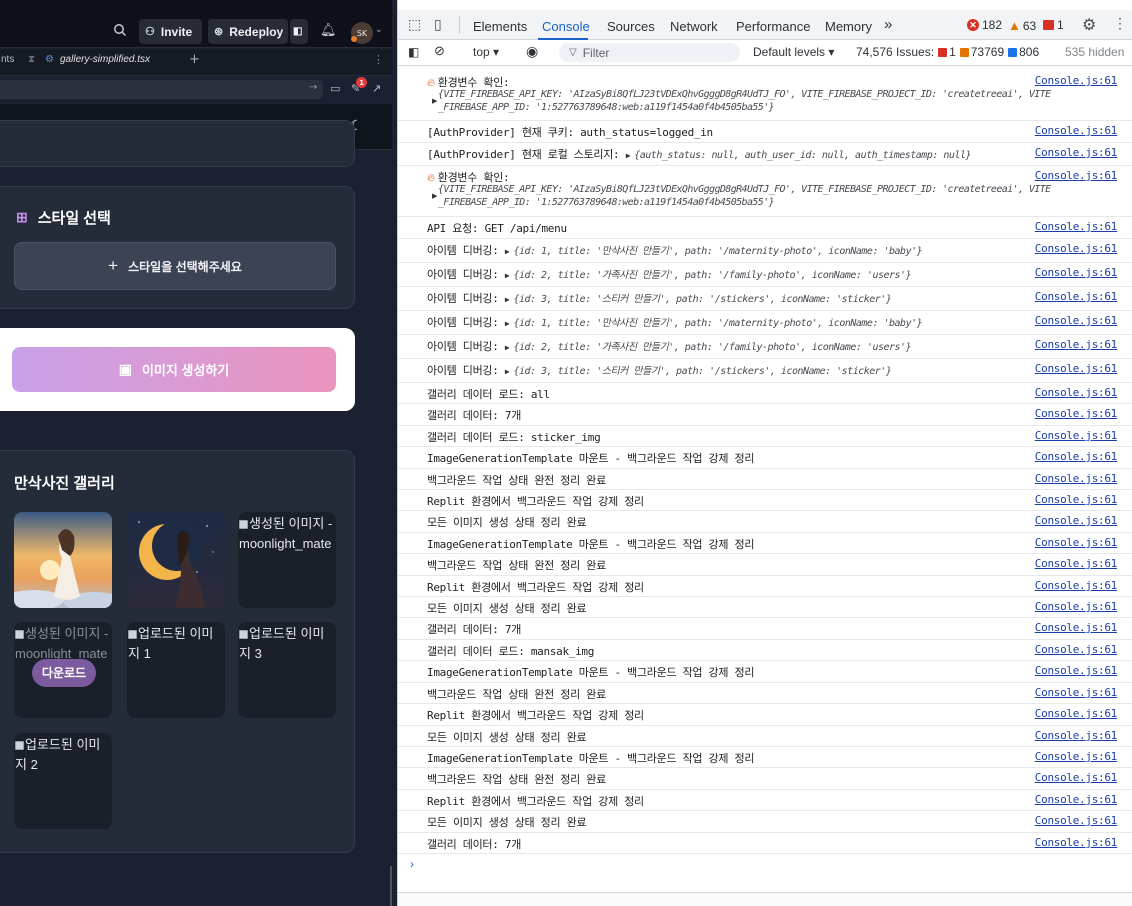 The width and height of the screenshot is (1132, 906). I want to click on tab-performance: Performance, so click(773, 26).